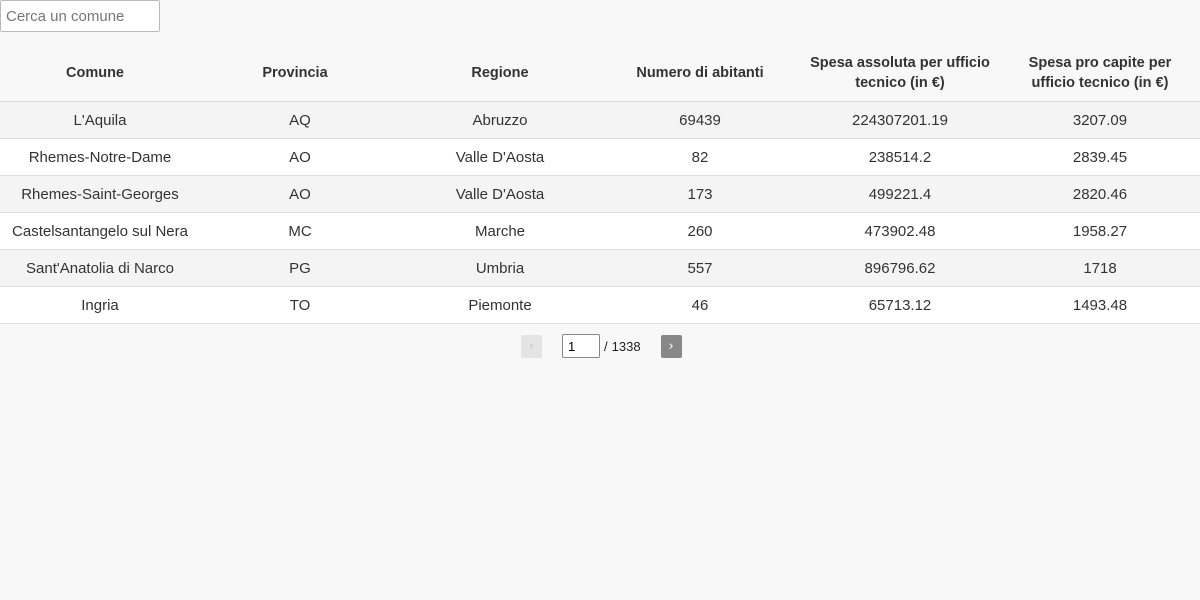 The height and width of the screenshot is (600, 1200). Describe the element at coordinates (900, 157) in the screenshot. I see `cell-spesa-assoluta: 238514.2` at that location.